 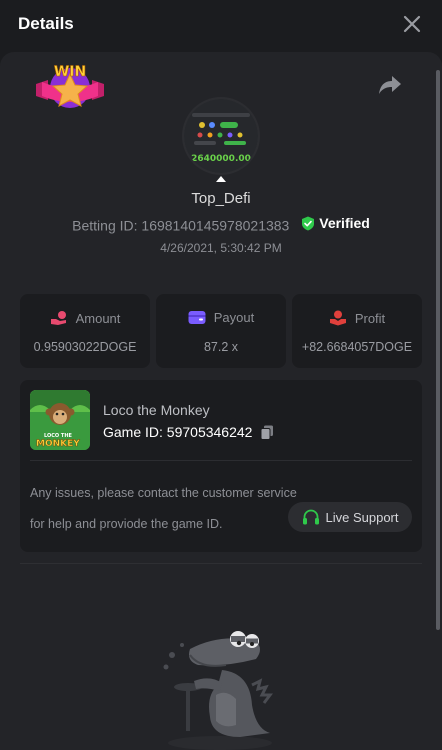 I want to click on game-name: Loco the Monkey, so click(x=156, y=410).